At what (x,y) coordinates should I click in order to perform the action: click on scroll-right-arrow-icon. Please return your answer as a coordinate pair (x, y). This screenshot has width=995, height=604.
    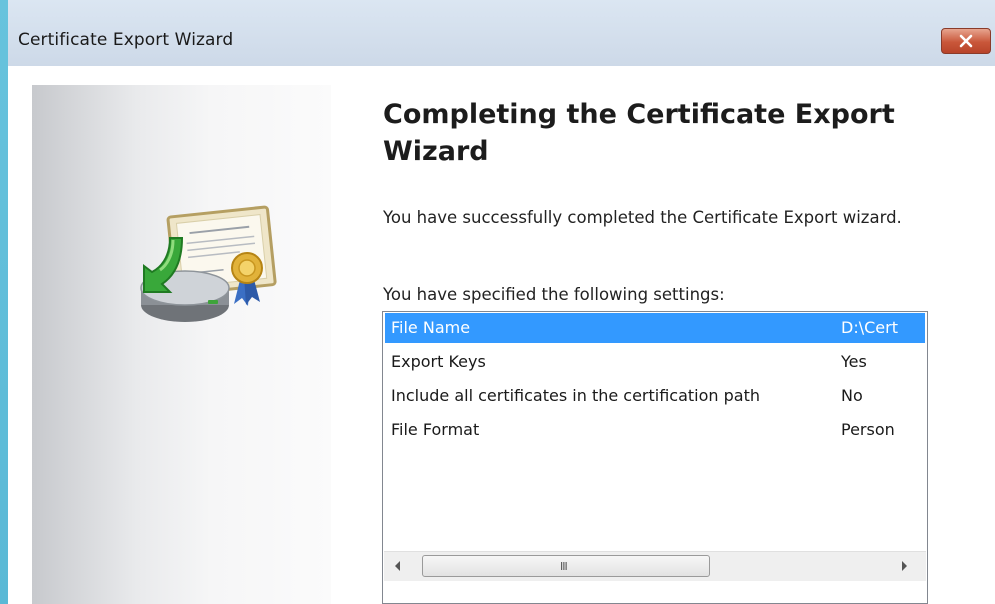
    Looking at the image, I should click on (904, 566).